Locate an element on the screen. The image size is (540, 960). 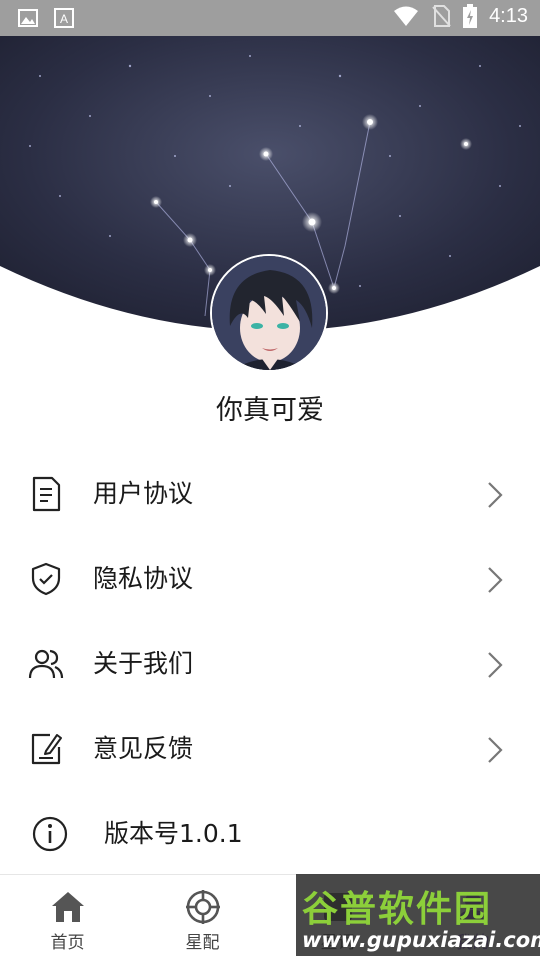
shield-check-icon is located at coordinates (46, 579).